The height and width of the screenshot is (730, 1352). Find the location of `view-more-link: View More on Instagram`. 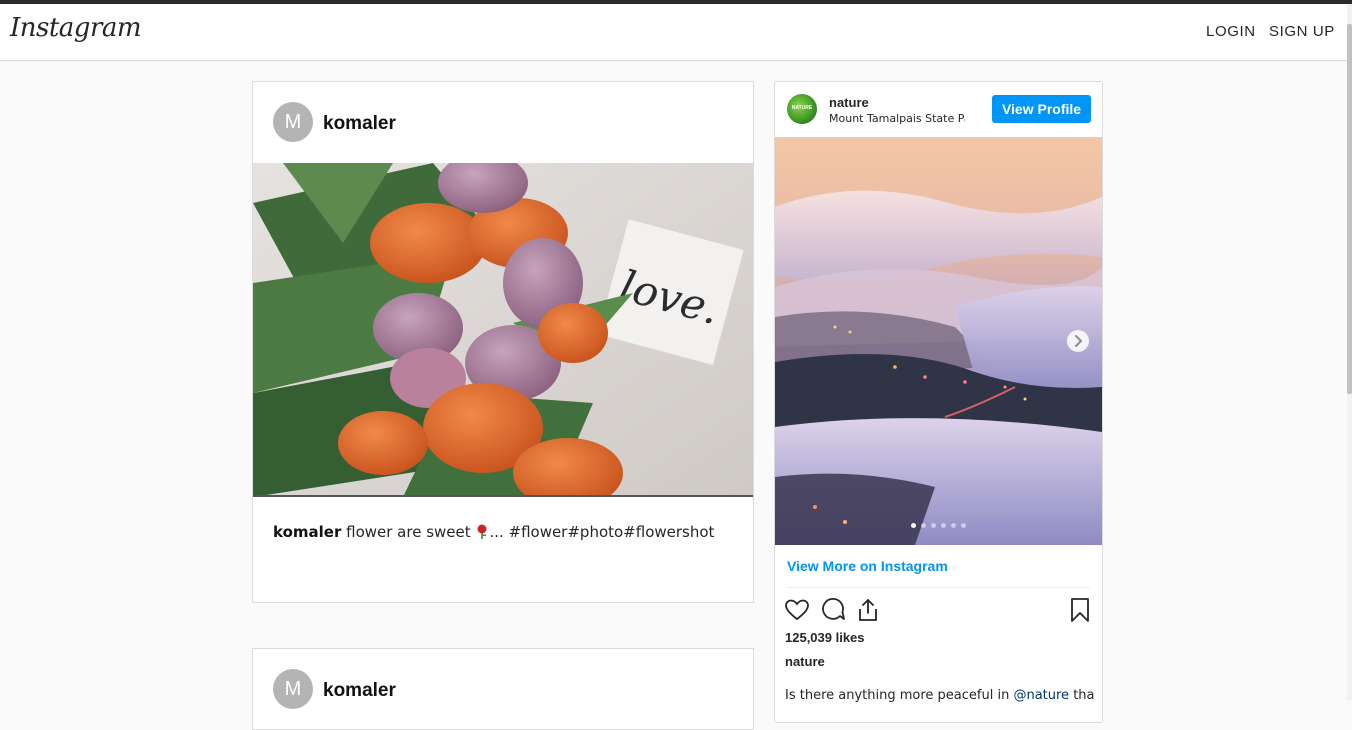

view-more-link: View More on Instagram is located at coordinates (867, 566).